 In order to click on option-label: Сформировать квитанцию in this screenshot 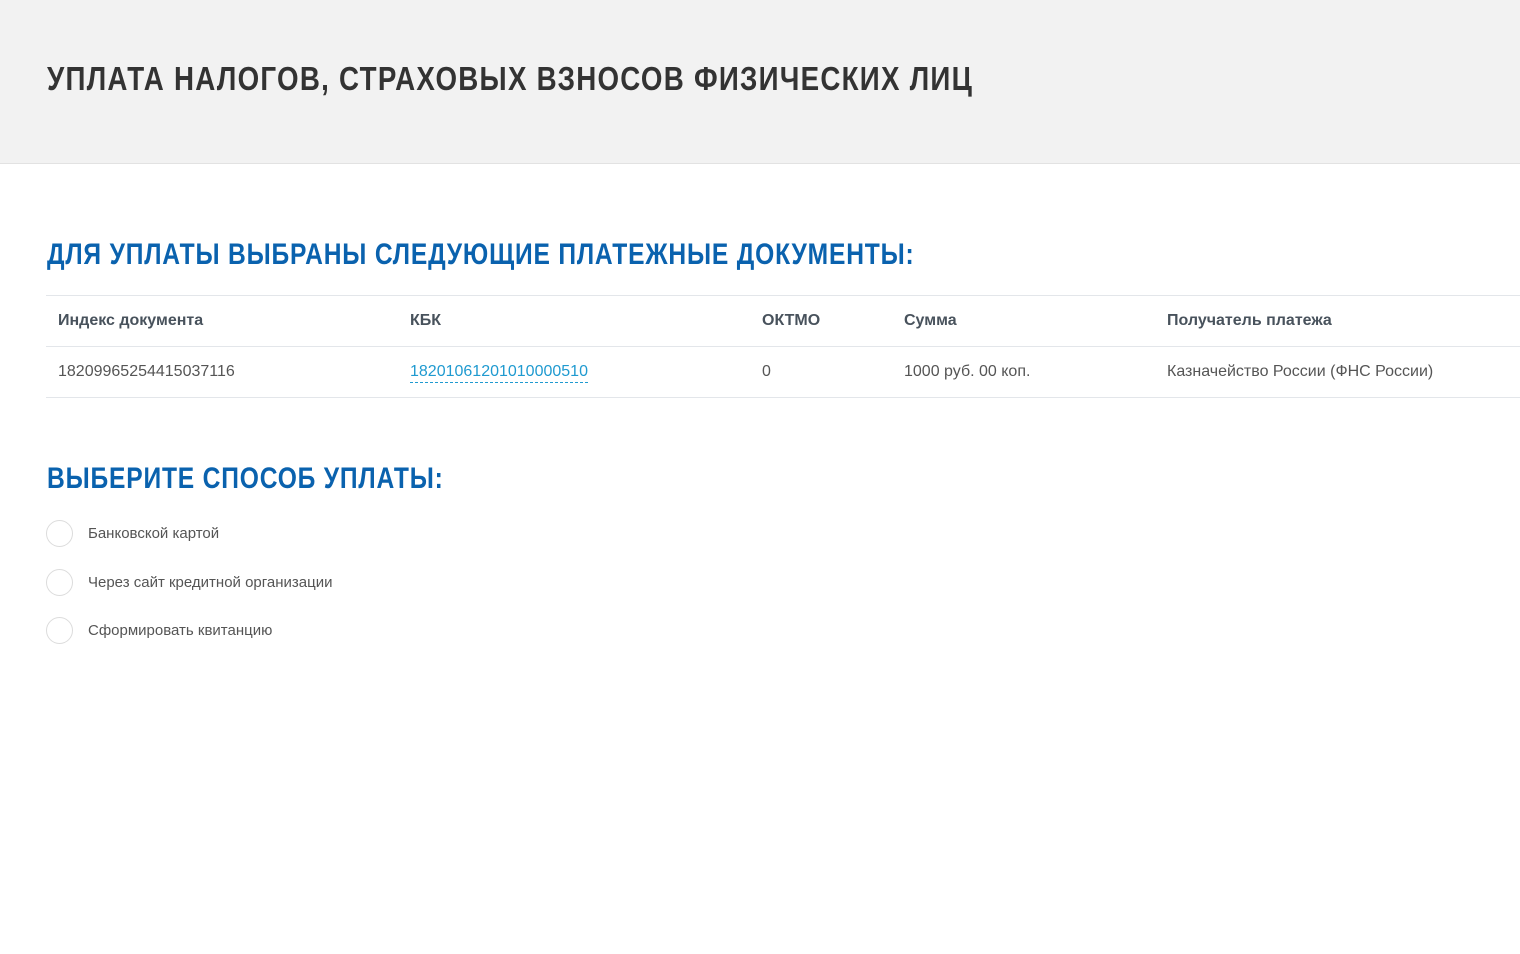, I will do `click(180, 630)`.